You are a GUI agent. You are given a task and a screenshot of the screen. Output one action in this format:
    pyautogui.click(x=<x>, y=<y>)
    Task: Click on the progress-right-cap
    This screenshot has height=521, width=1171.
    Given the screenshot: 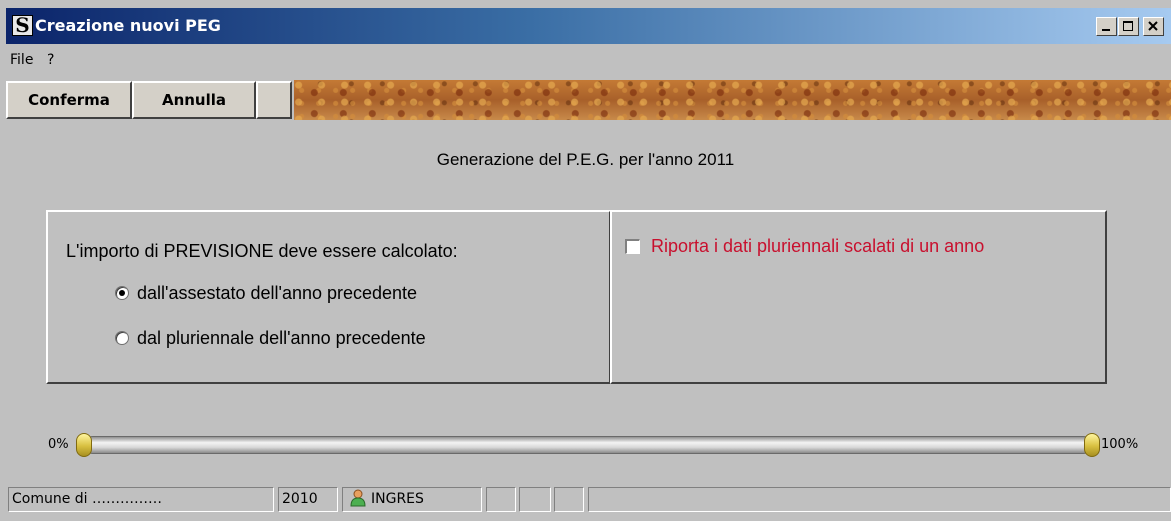 What is the action you would take?
    pyautogui.click(x=1092, y=445)
    